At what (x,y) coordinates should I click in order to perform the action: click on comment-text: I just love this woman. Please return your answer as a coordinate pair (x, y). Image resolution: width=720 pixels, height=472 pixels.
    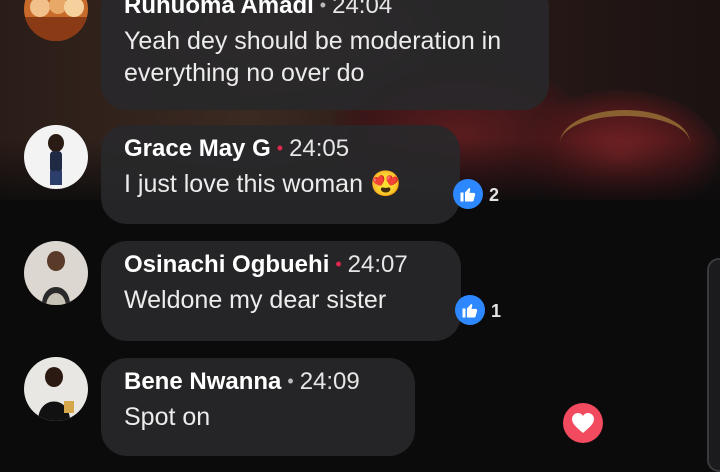
    Looking at the image, I should click on (243, 184).